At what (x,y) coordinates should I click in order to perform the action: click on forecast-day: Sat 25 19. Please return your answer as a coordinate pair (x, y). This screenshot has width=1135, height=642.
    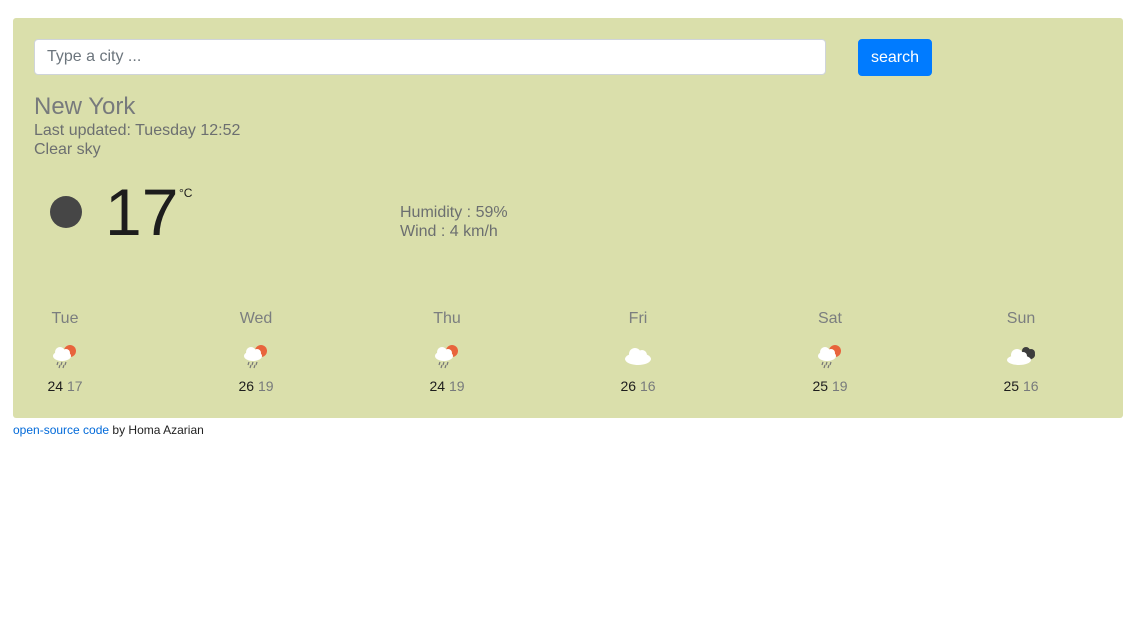
    Looking at the image, I should click on (830, 351).